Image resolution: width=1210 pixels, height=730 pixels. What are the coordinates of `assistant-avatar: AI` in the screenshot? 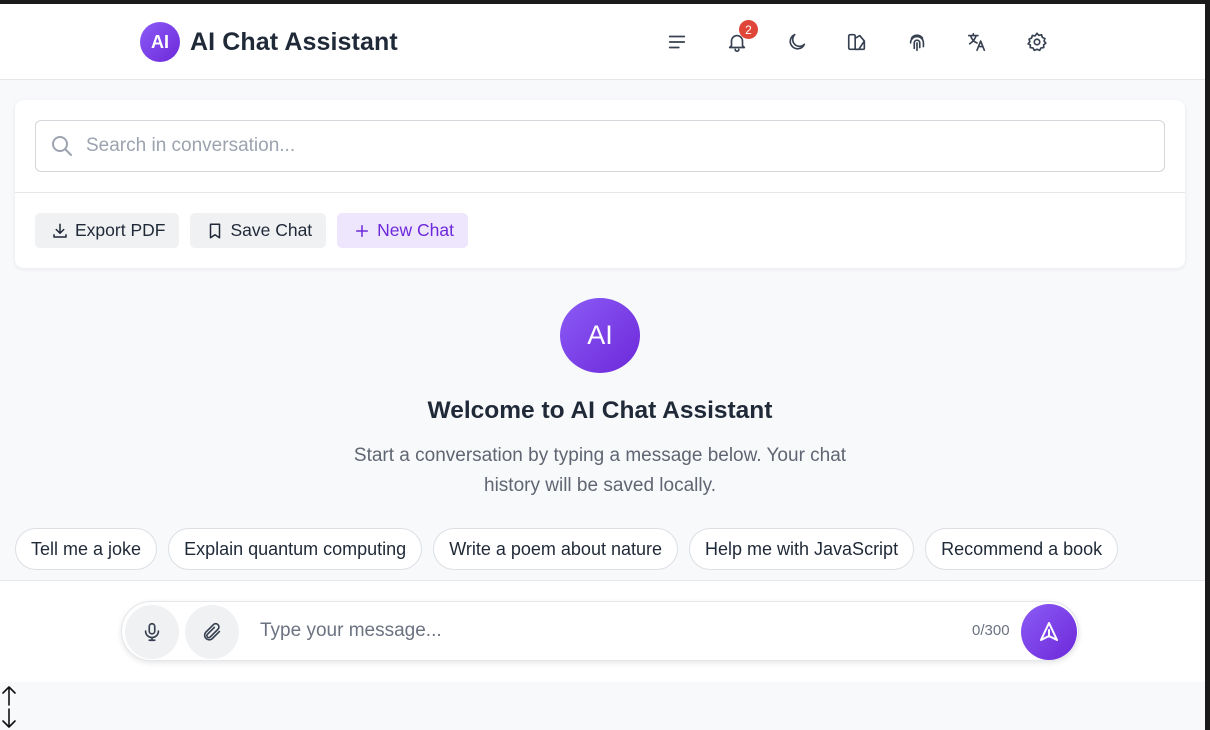 It's located at (600, 335).